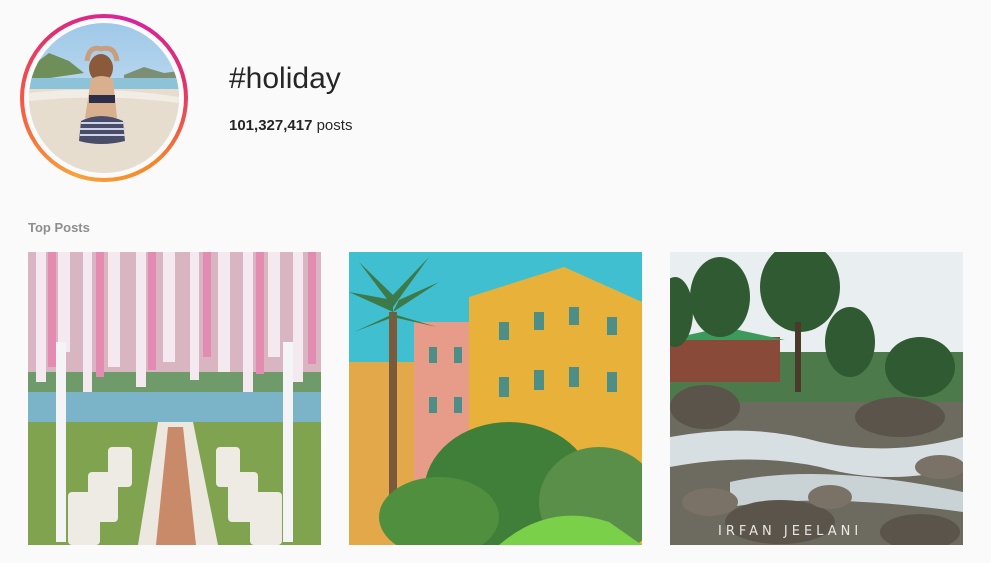 This screenshot has width=991, height=563. What do you see at coordinates (271, 125) in the screenshot?
I see `post-count-number: 101,327,417` at bounding box center [271, 125].